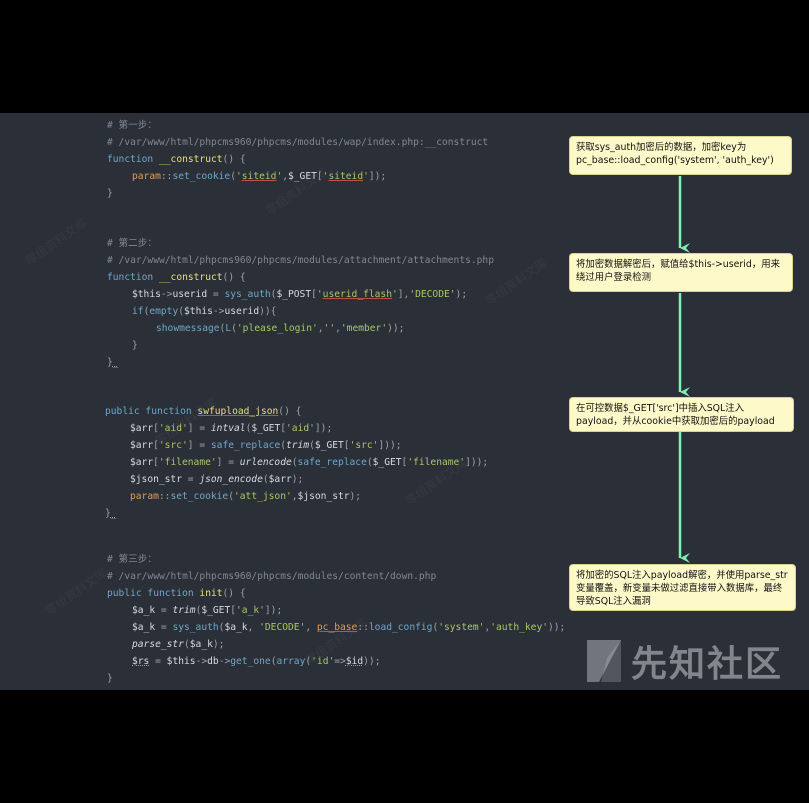 This screenshot has width=809, height=803. What do you see at coordinates (604, 661) in the screenshot?
I see `xianzhi-logo-icon` at bounding box center [604, 661].